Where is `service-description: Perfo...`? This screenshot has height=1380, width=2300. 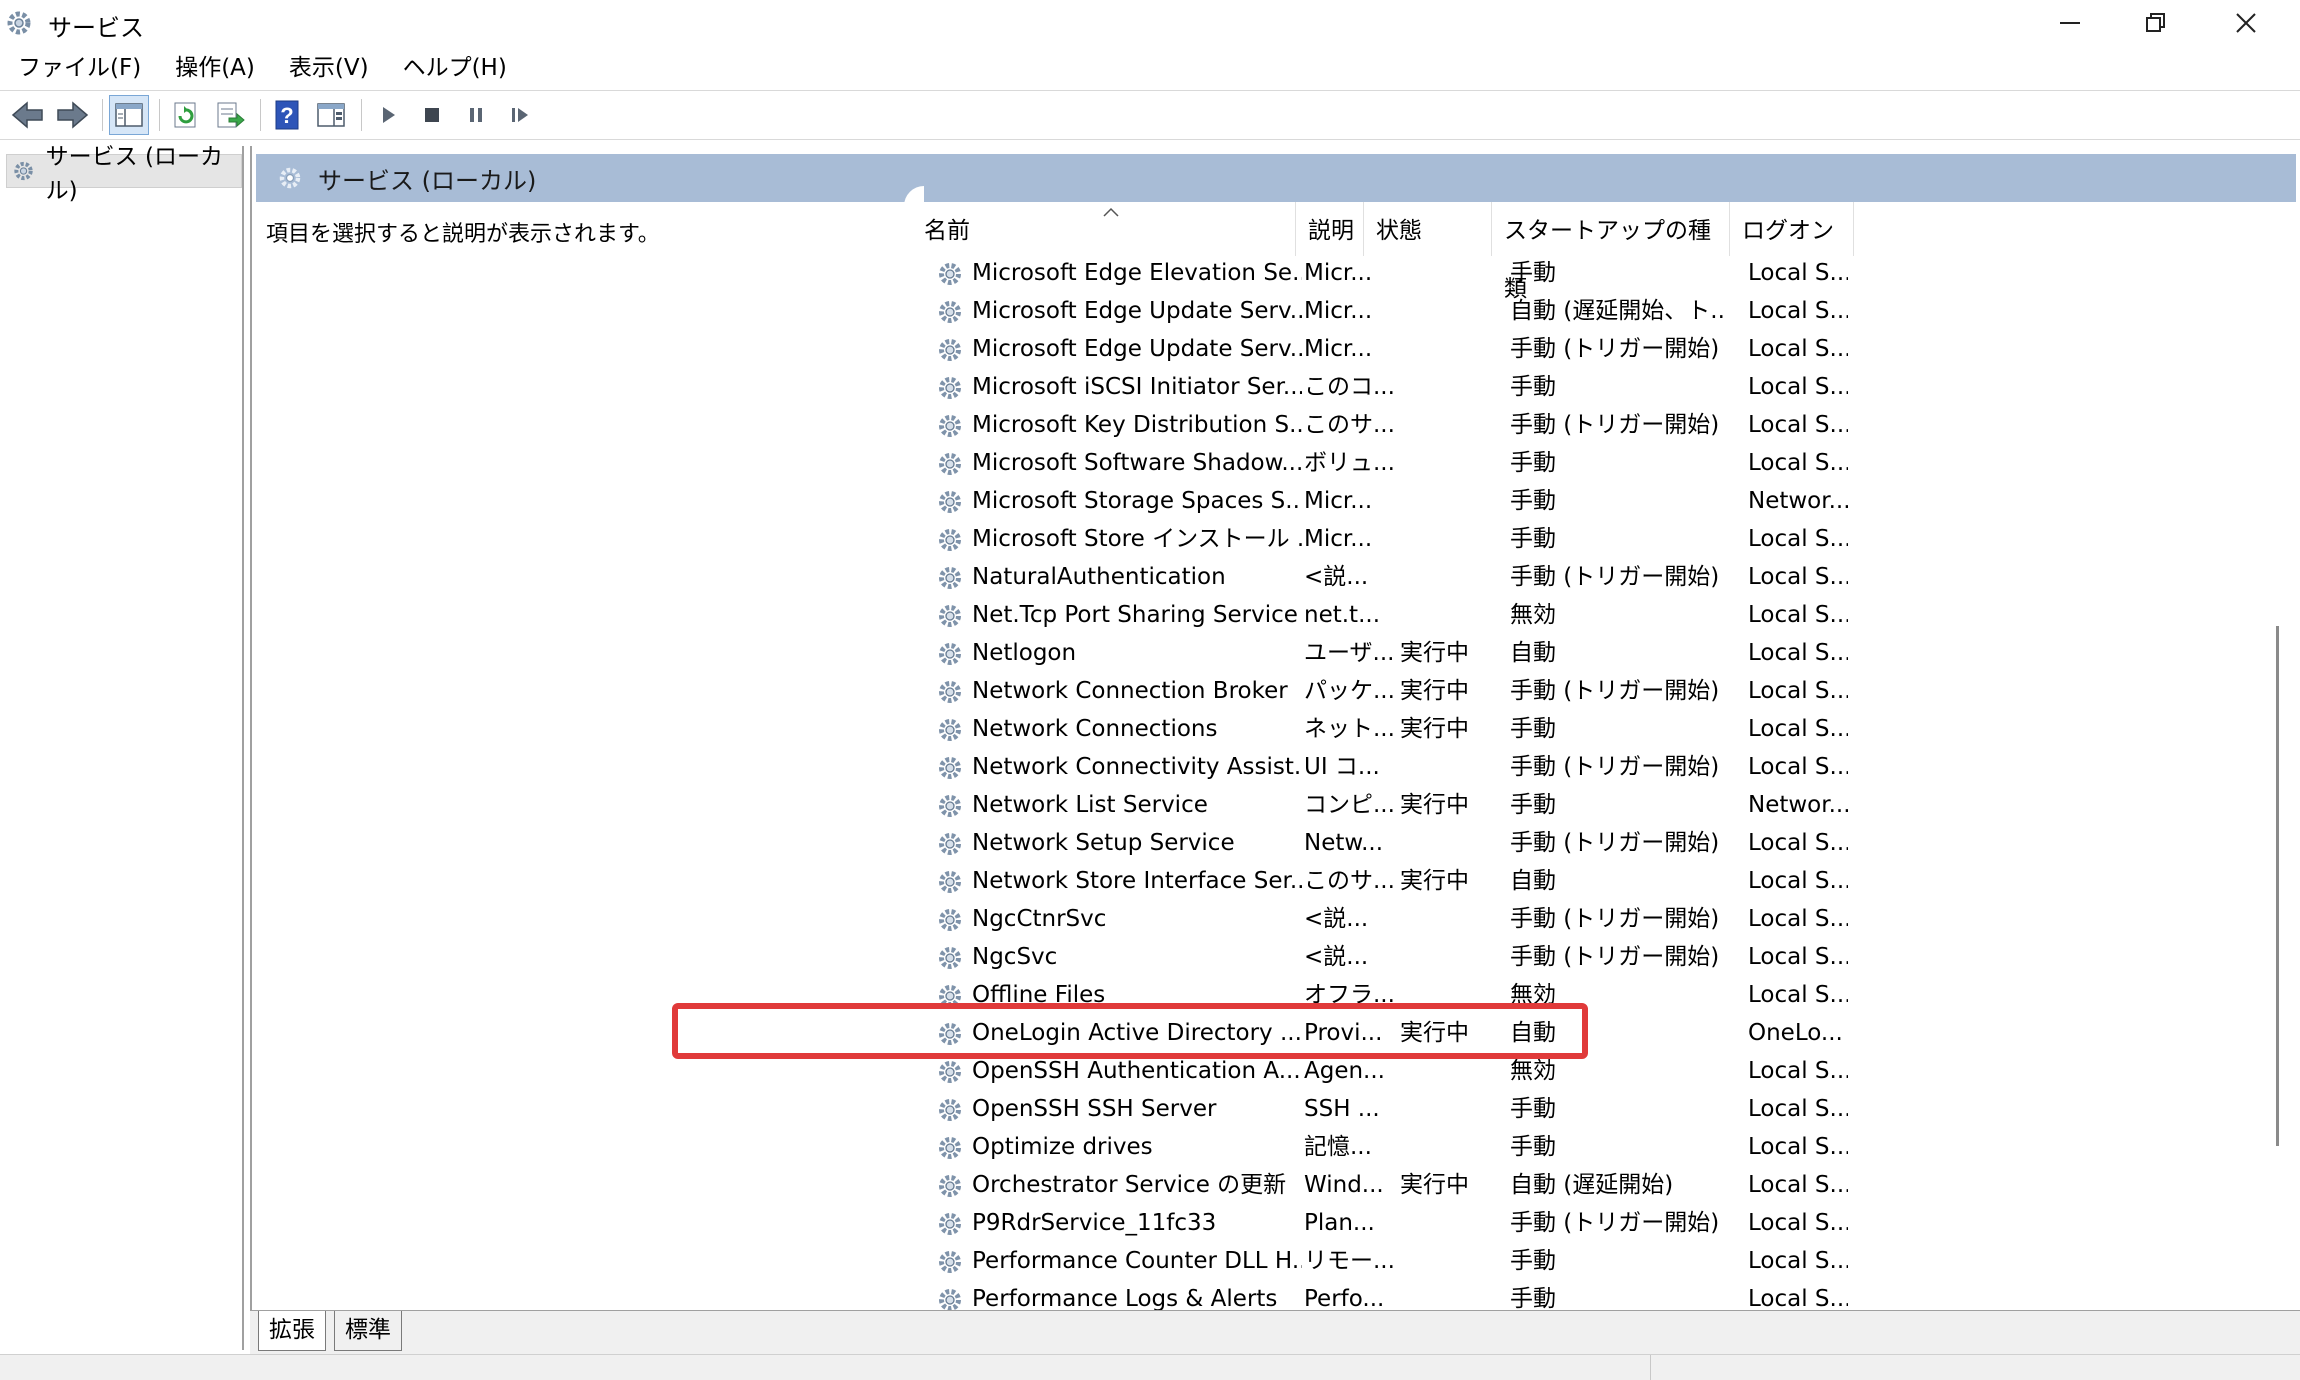 service-description: Perfo... is located at coordinates (1344, 1298).